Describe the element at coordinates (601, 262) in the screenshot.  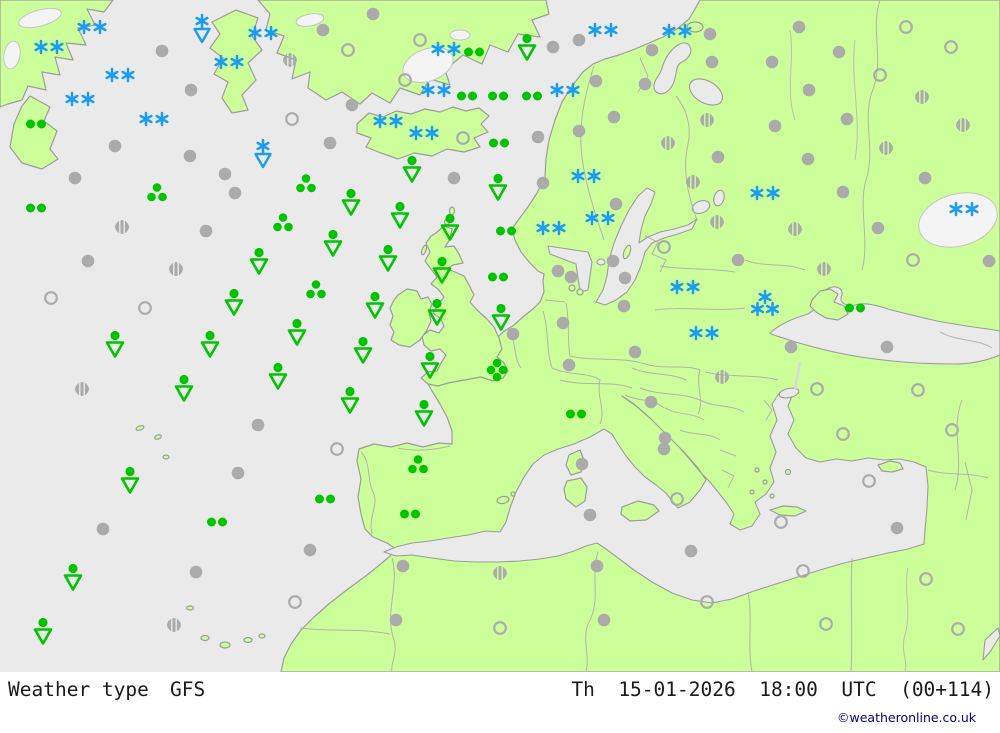
I see `lake-vanern` at that location.